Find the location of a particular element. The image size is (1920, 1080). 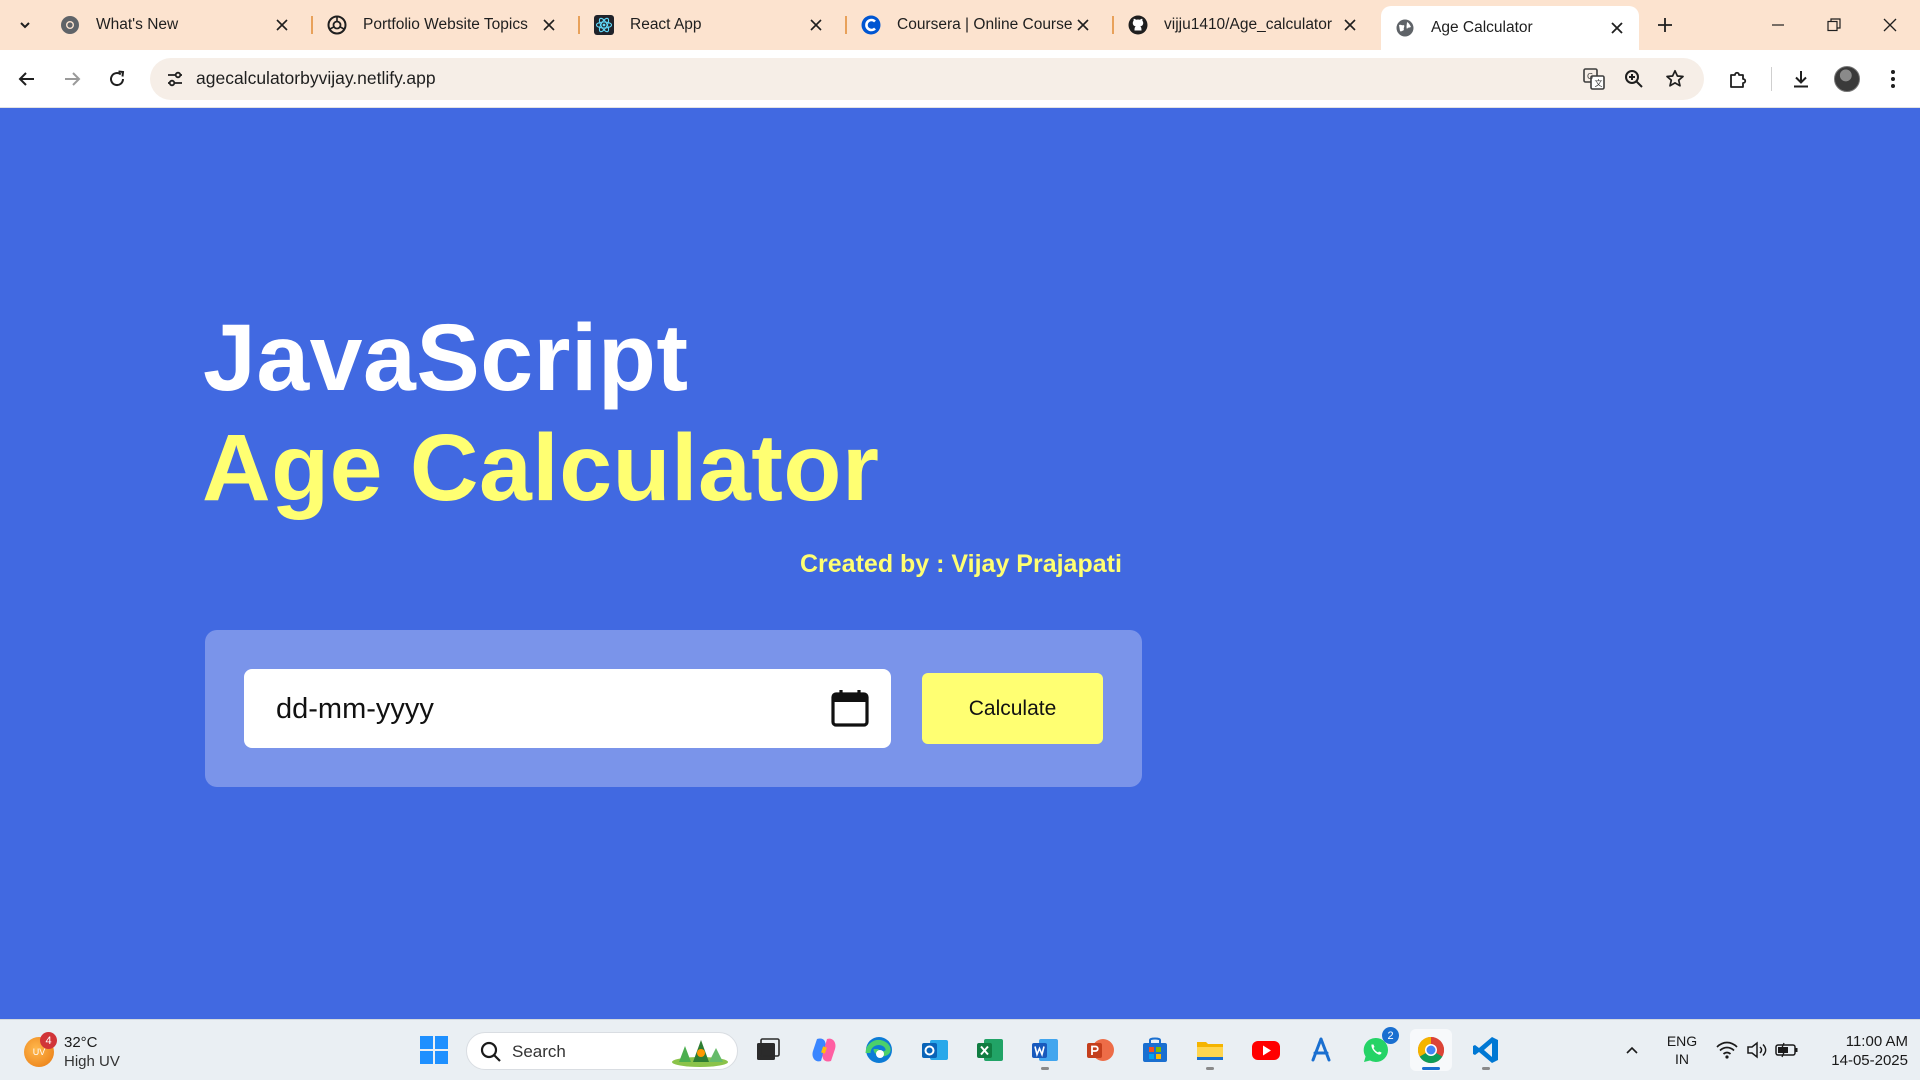

translate-icon: G文 is located at coordinates (1594, 79).